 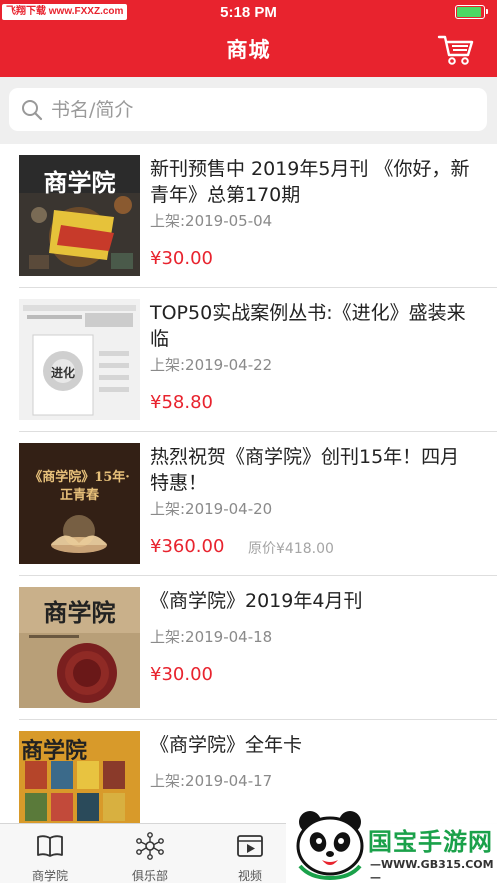 I want to click on product-price: ¥360.00, so click(x=187, y=546).